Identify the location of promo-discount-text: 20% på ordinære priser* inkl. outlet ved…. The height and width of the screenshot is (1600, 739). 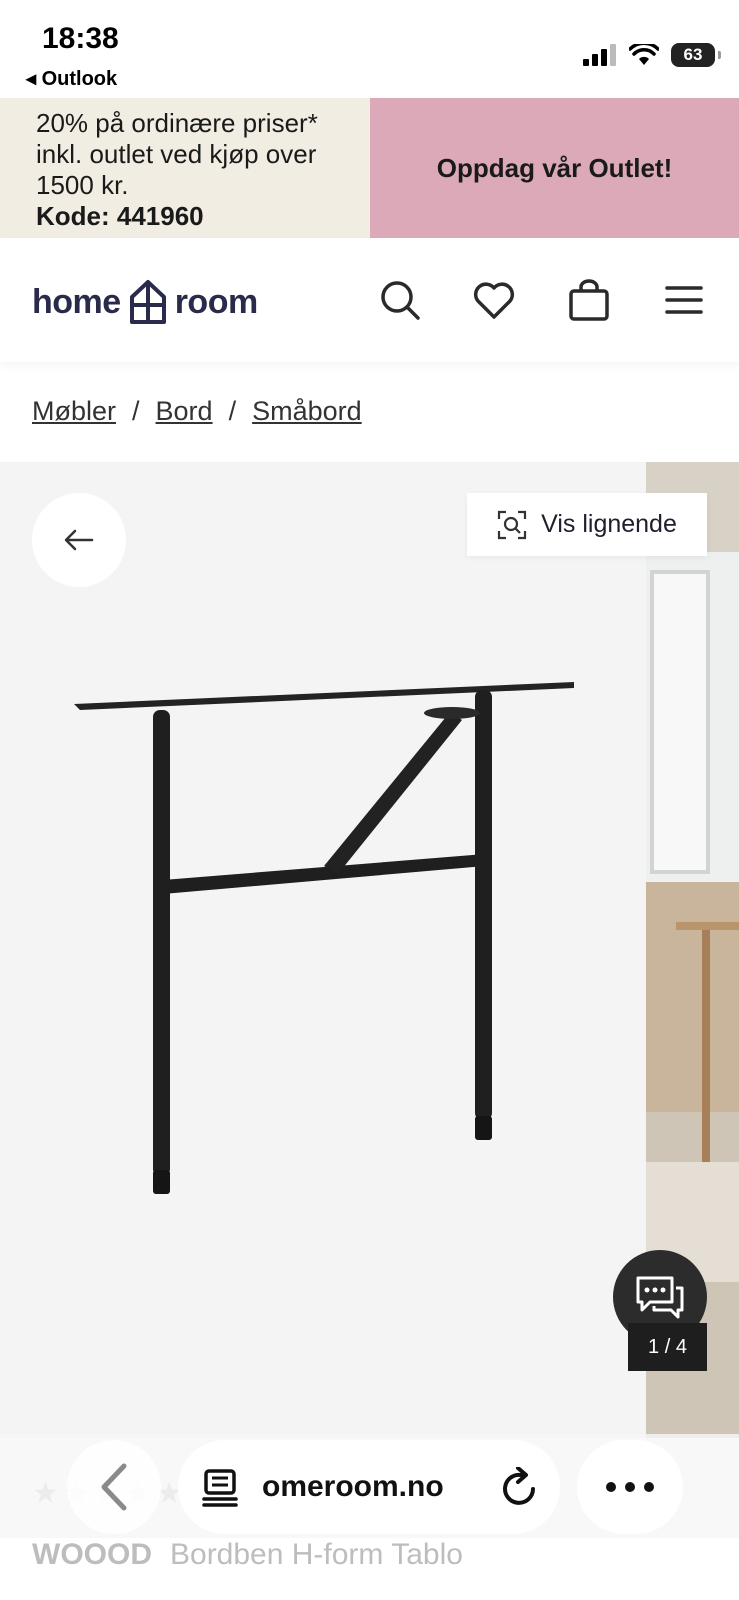
(196, 170).